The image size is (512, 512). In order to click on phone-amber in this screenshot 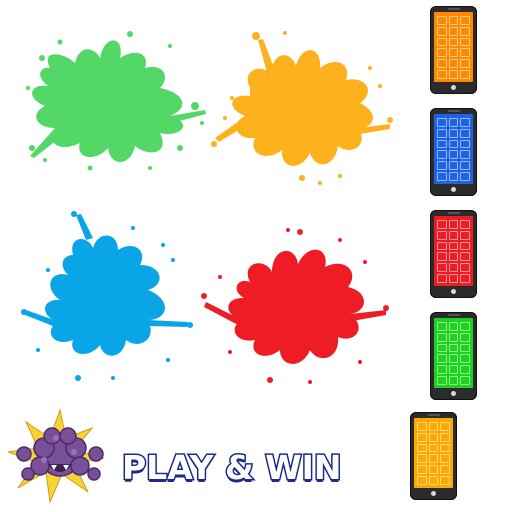, I will do `click(433, 456)`.